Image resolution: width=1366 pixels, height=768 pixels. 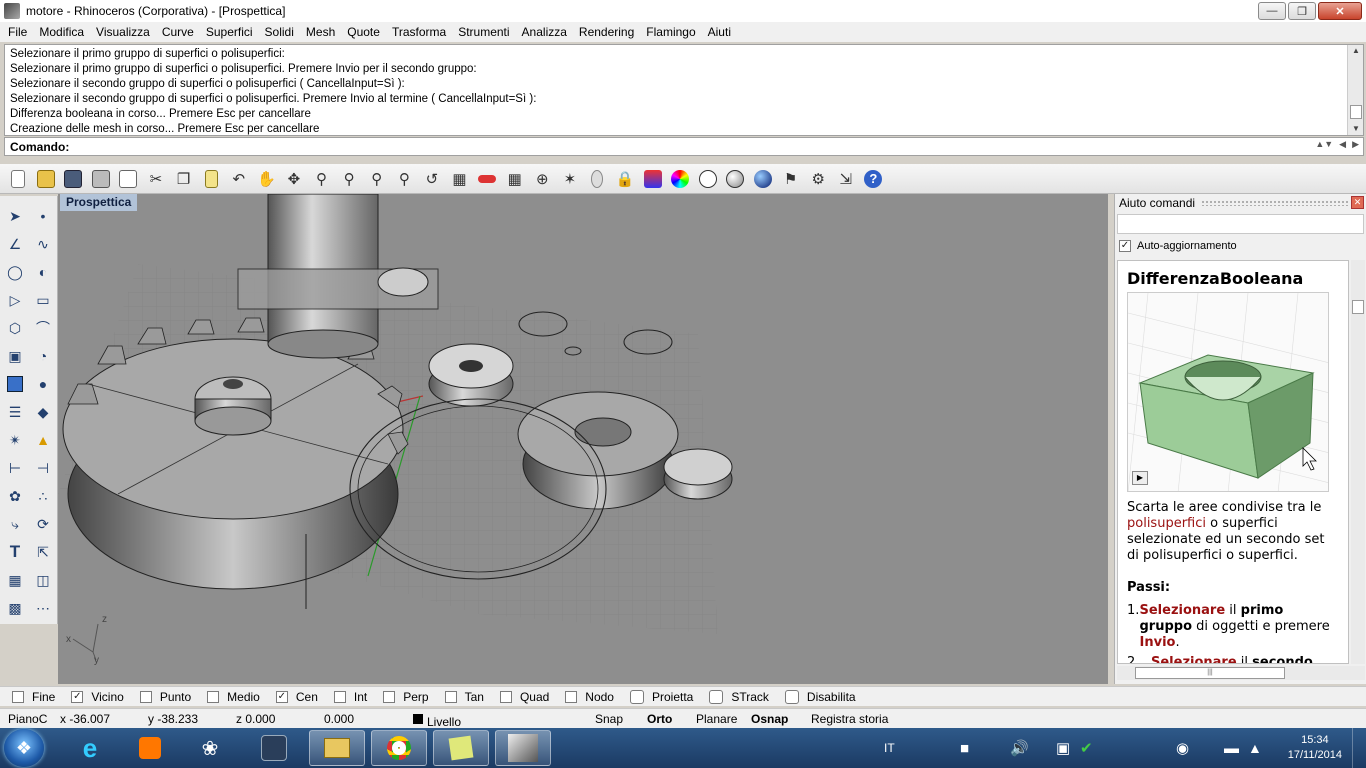 What do you see at coordinates (544, 32) in the screenshot?
I see `menu-analizza: Analizza` at bounding box center [544, 32].